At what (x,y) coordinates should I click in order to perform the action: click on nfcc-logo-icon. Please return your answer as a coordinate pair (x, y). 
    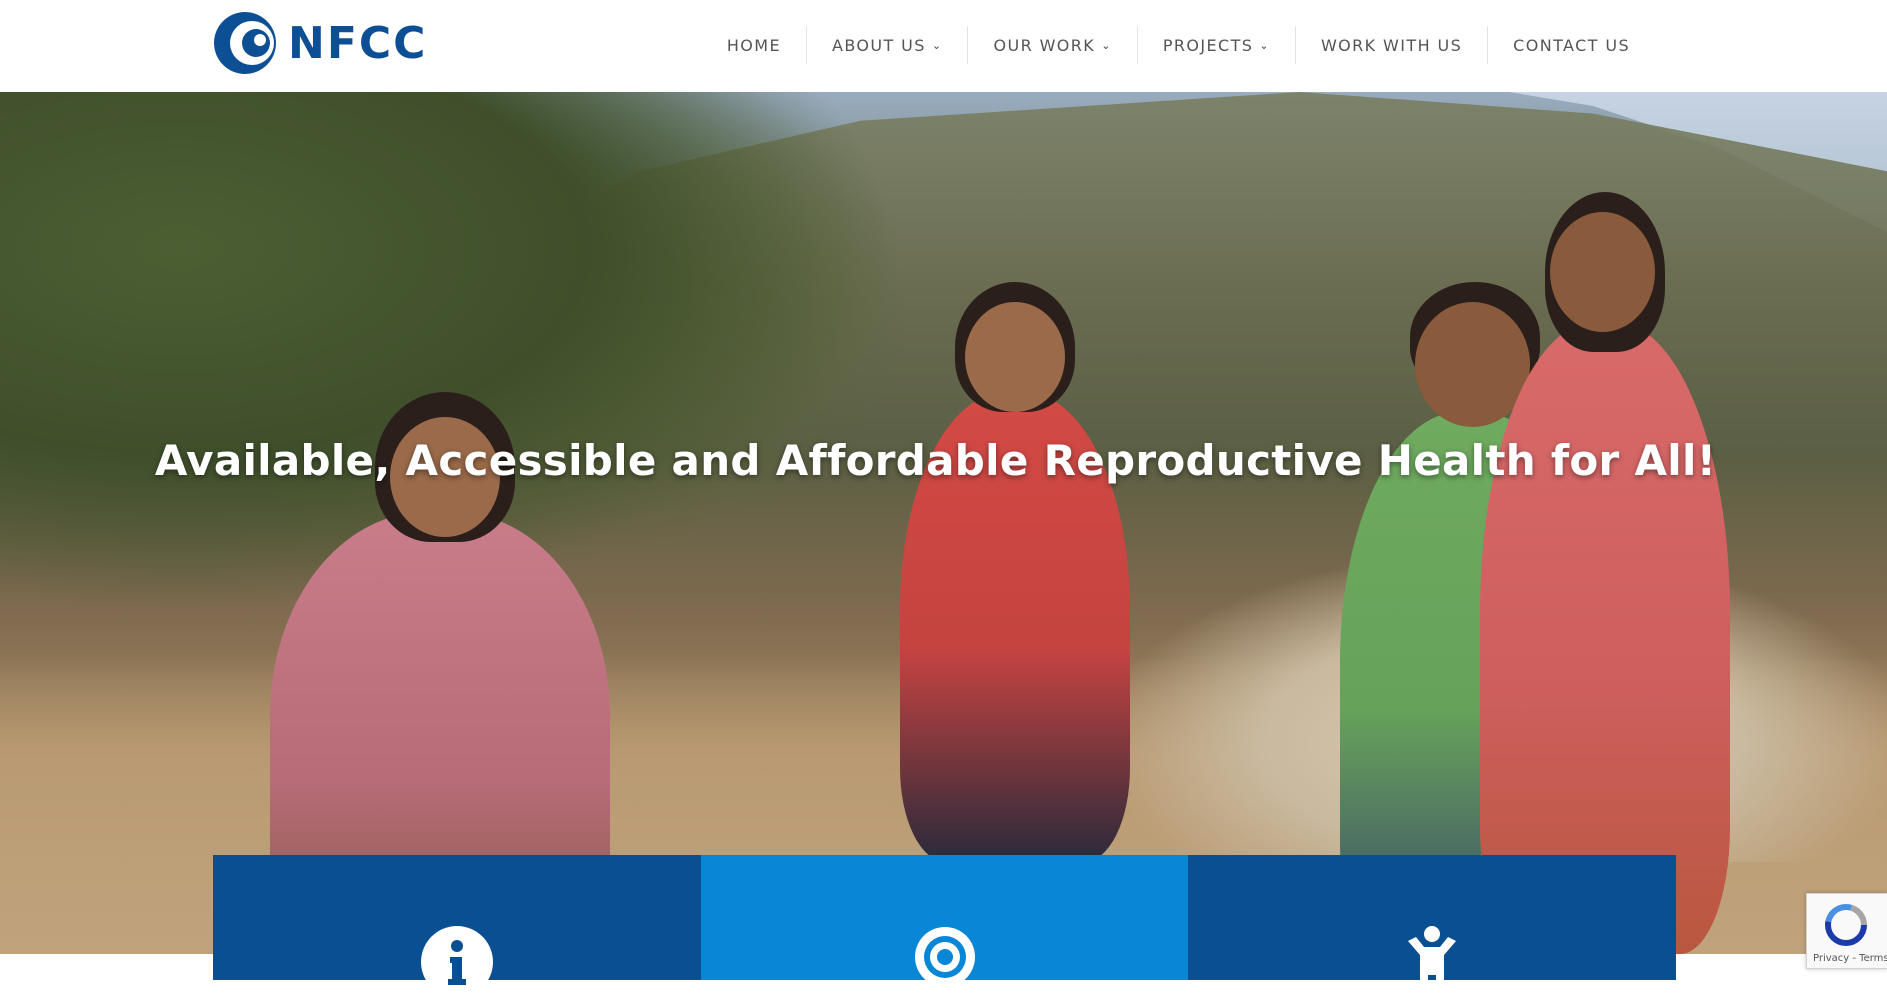
    Looking at the image, I should click on (245, 43).